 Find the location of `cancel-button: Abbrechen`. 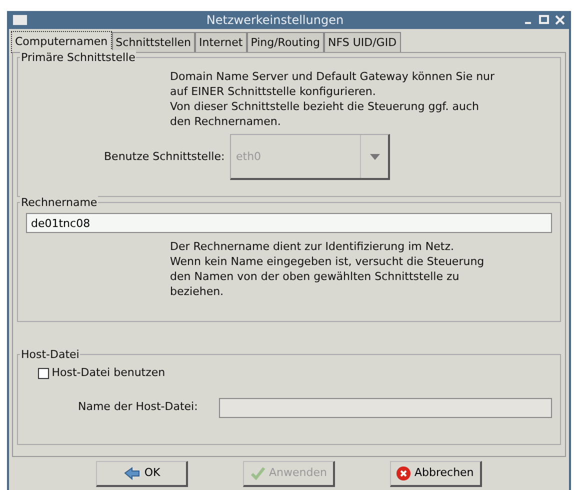

cancel-button: Abbrechen is located at coordinates (436, 473).